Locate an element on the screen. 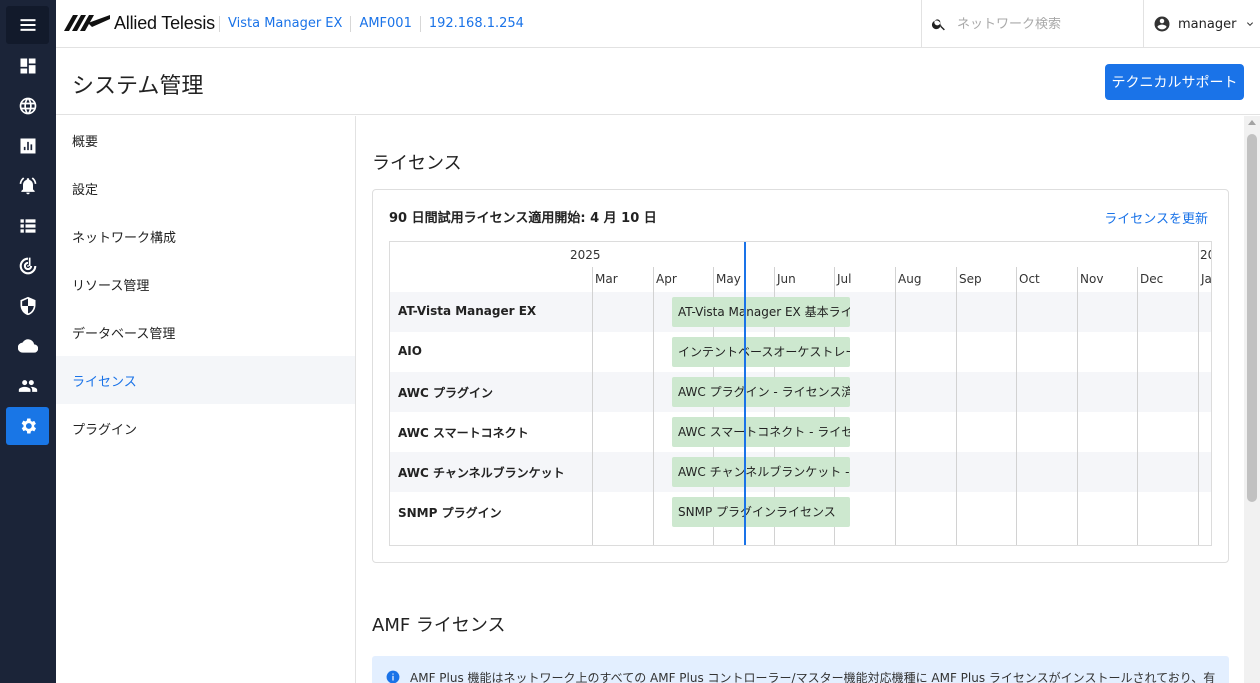  nav-system-admin is located at coordinates (27, 426).